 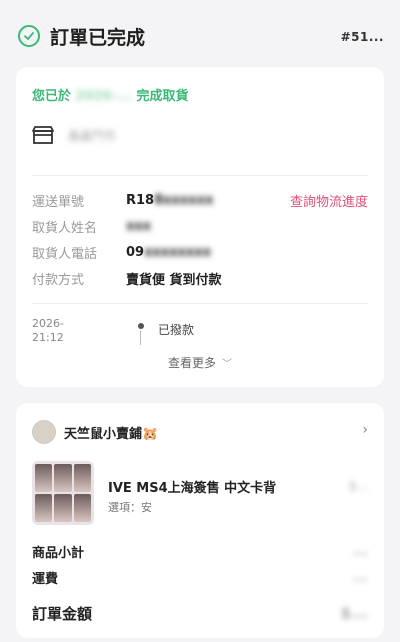 I want to click on recipient-phone-row: 取貨人電話 09 xxxxxxxx, so click(x=200, y=252).